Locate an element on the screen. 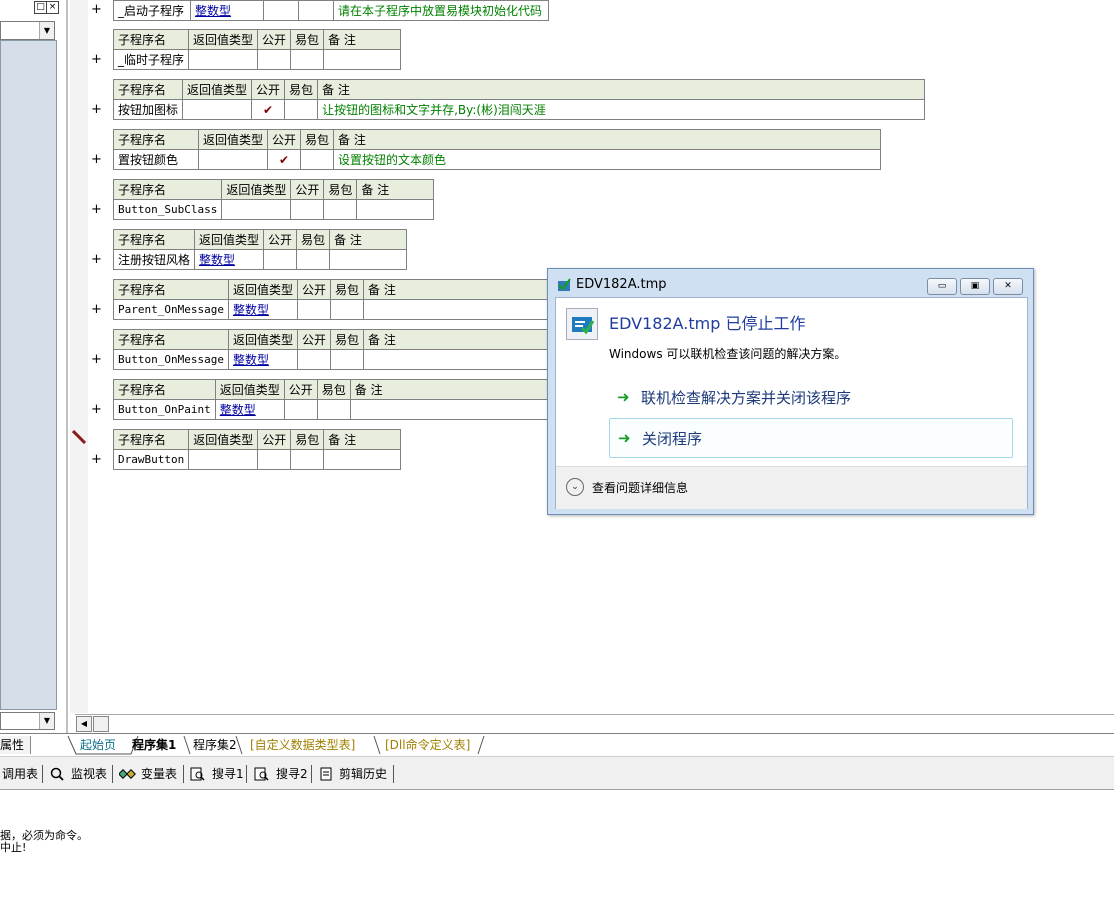 This screenshot has width=1114, height=915. sub-name: 注册按钮风格 is located at coordinates (154, 259).